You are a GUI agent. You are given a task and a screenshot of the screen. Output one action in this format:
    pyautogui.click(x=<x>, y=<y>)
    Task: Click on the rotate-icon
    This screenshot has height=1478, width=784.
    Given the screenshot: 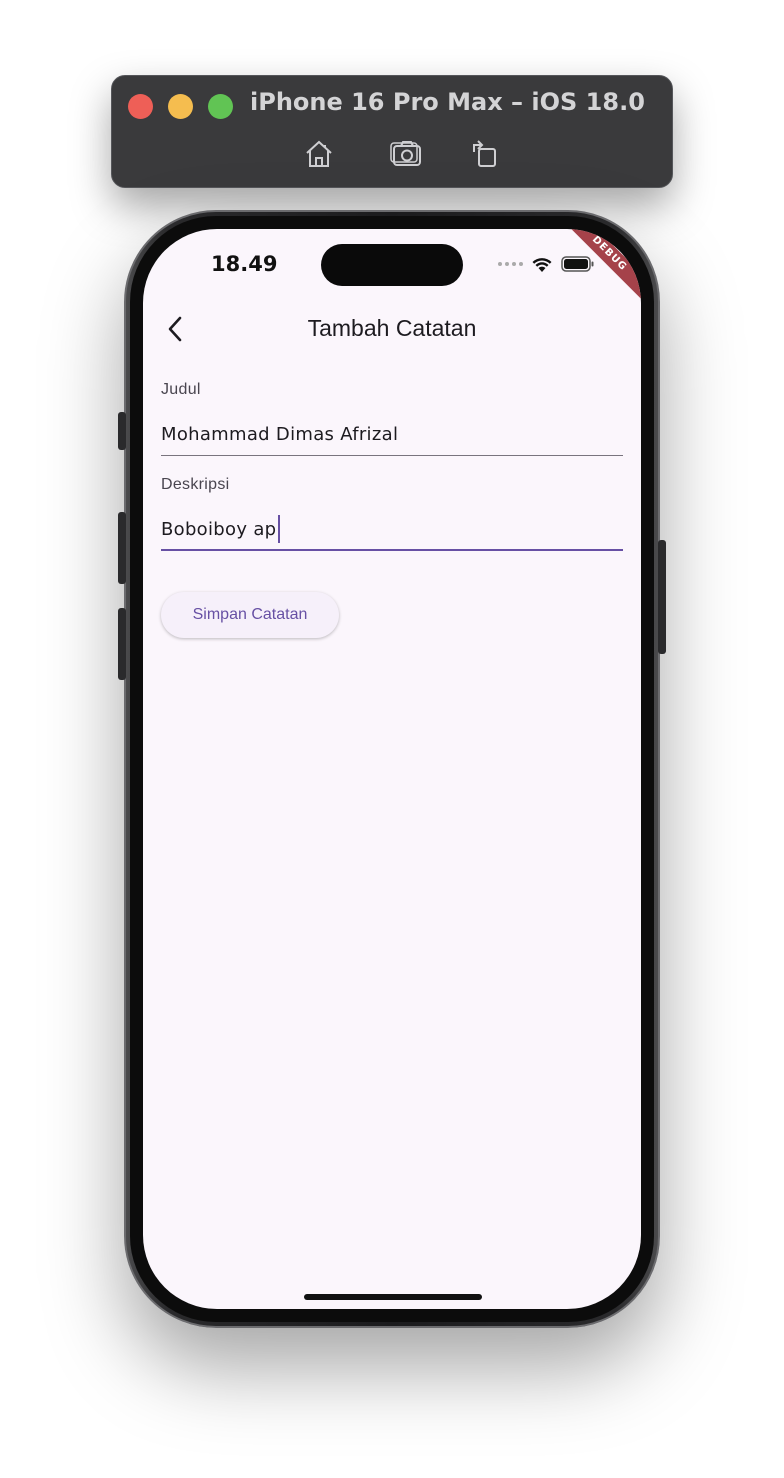 What is the action you would take?
    pyautogui.click(x=484, y=153)
    